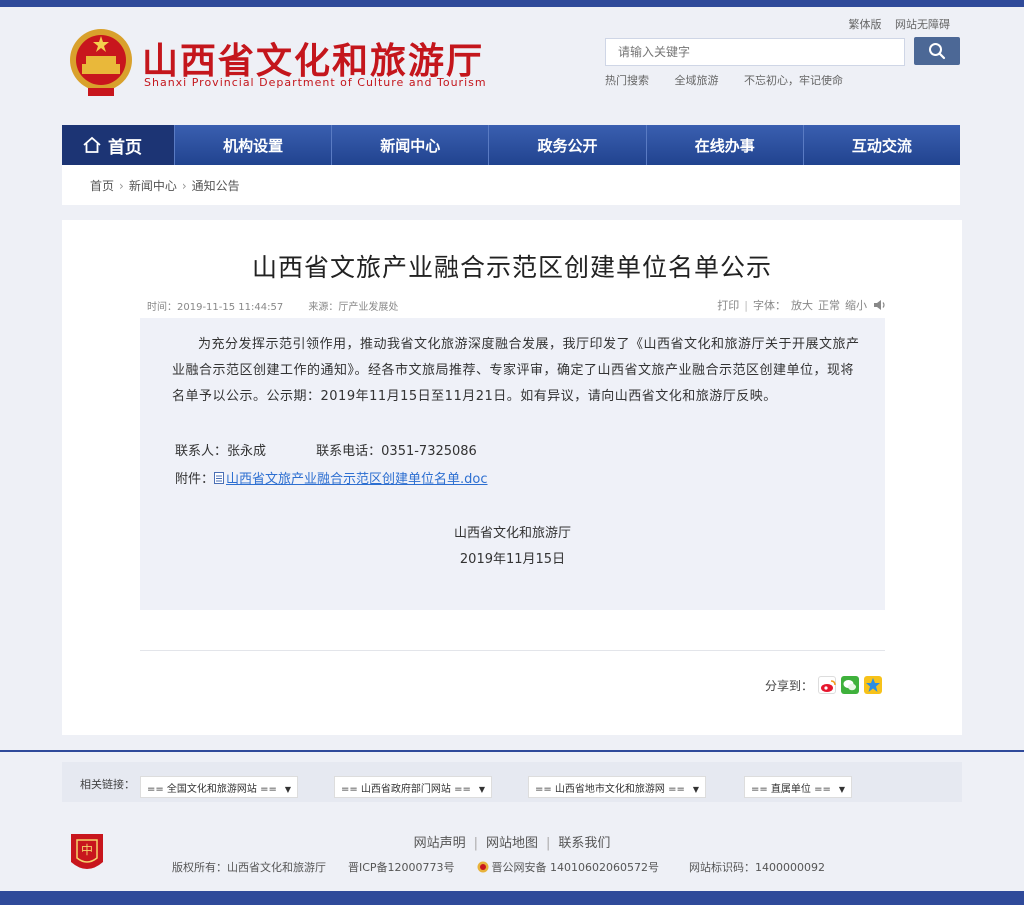  I want to click on wechat-icon, so click(850, 685).